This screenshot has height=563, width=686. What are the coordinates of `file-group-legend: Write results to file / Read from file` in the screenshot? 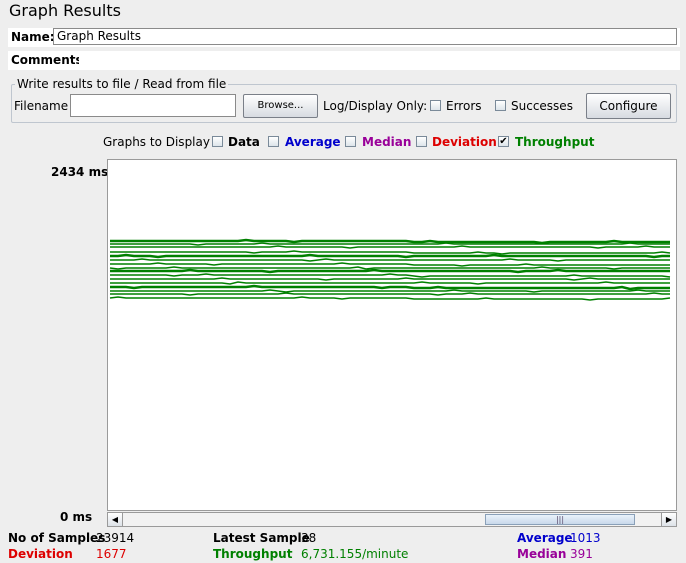 It's located at (122, 84).